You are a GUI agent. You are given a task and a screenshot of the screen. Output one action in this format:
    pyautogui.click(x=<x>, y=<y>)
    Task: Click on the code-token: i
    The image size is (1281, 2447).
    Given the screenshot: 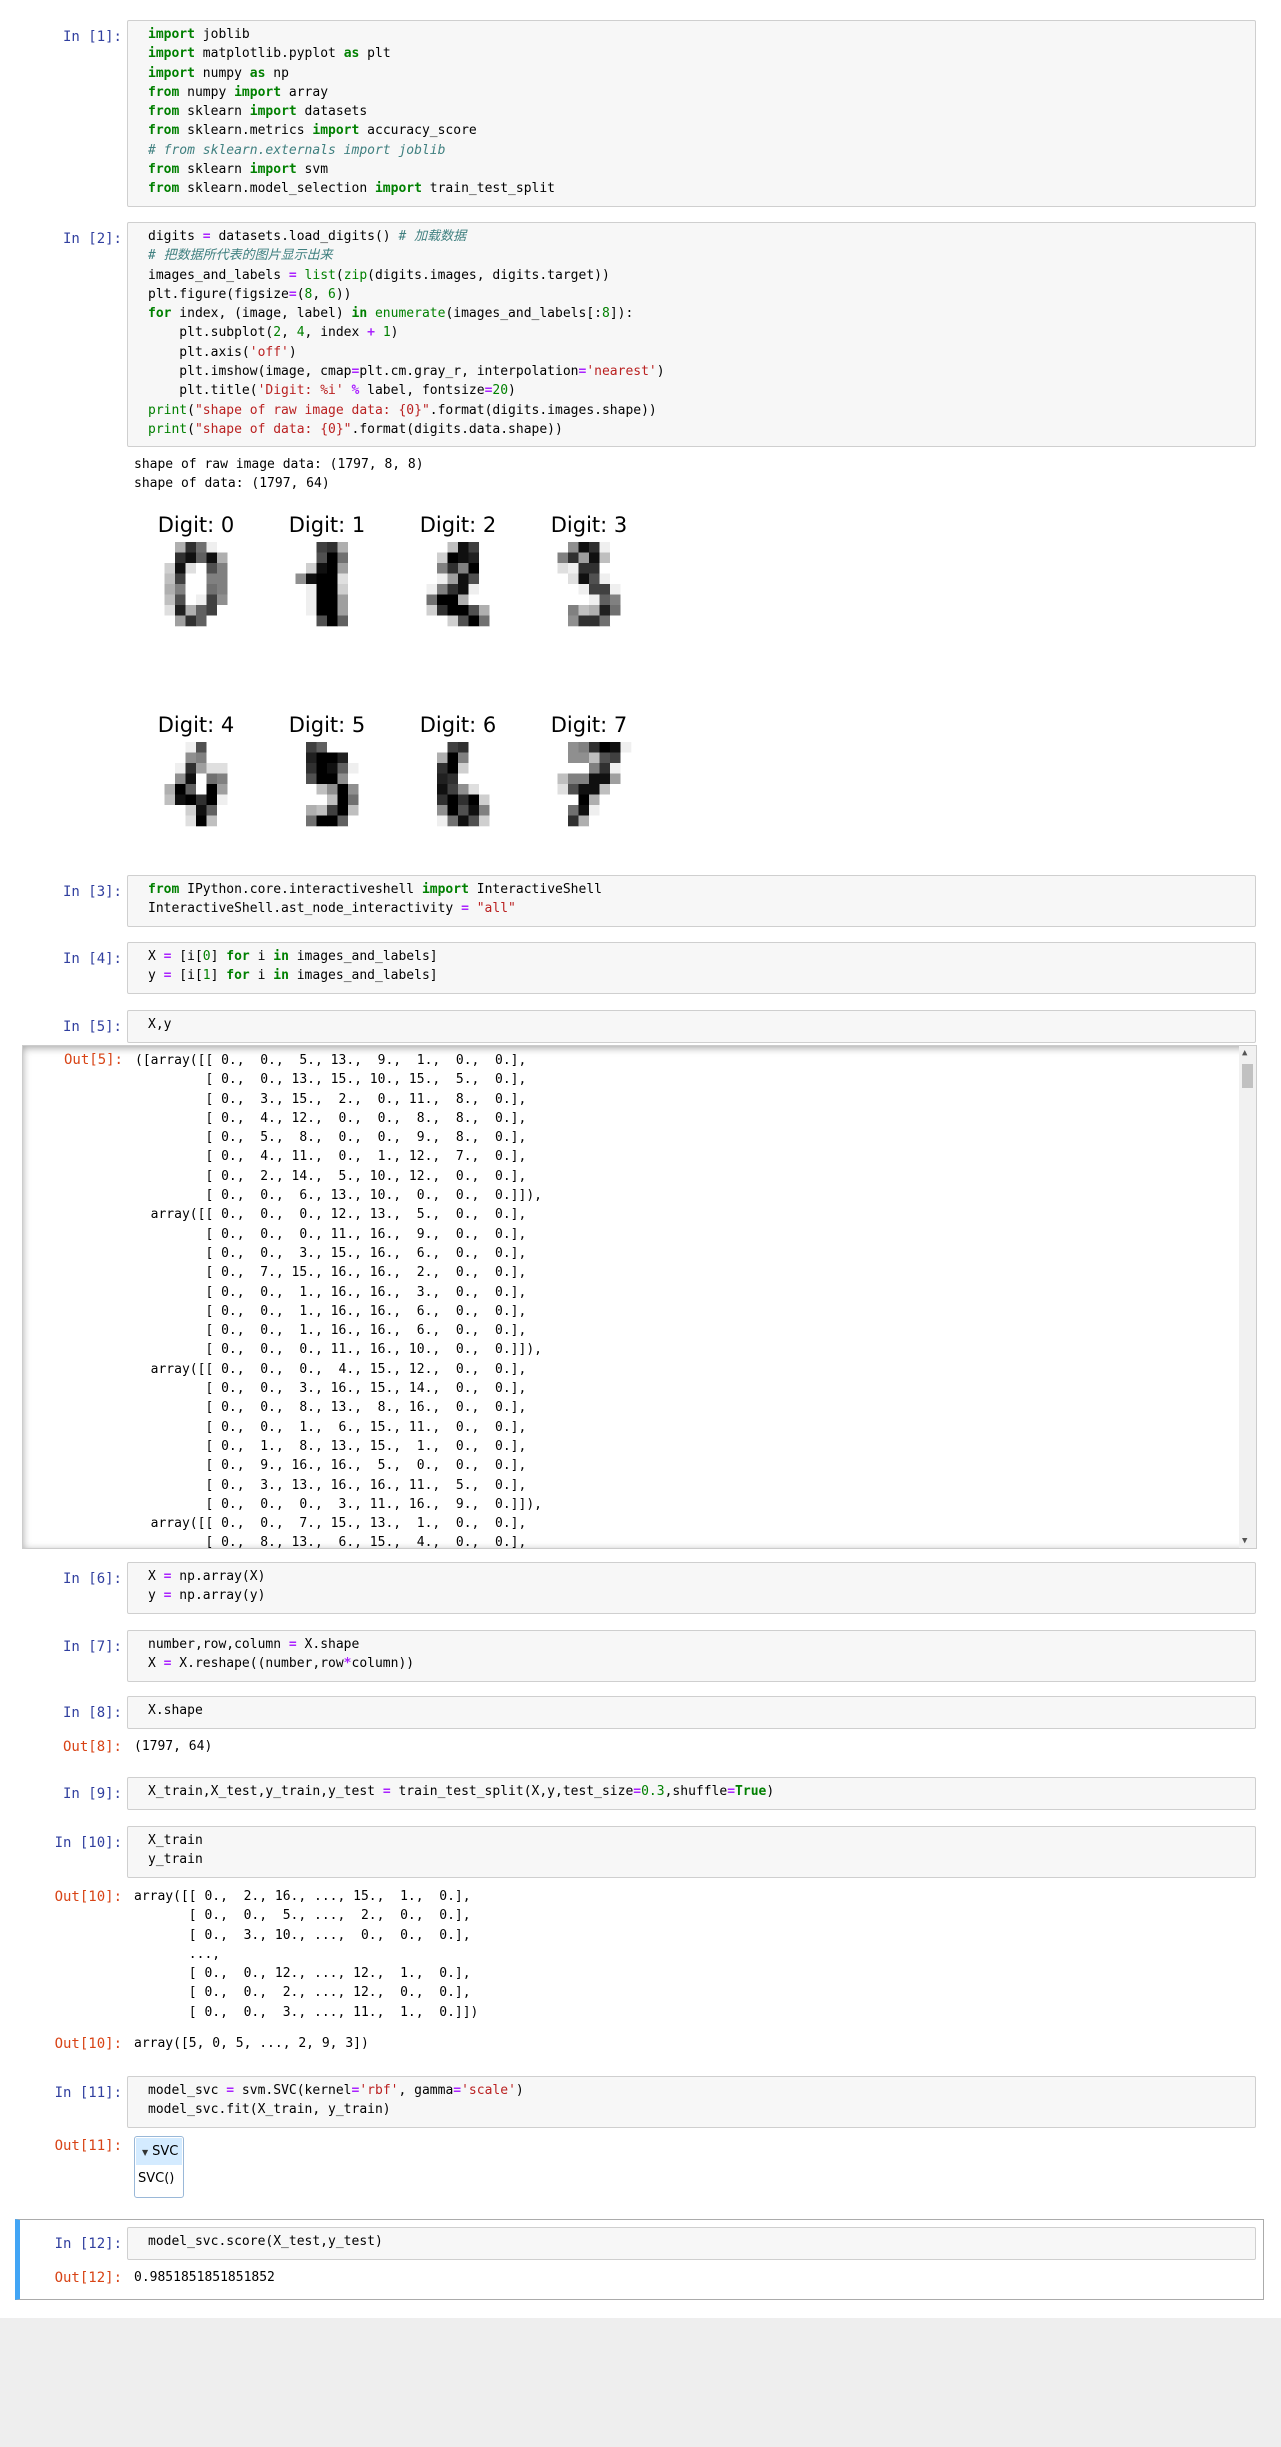 What is the action you would take?
    pyautogui.click(x=261, y=956)
    